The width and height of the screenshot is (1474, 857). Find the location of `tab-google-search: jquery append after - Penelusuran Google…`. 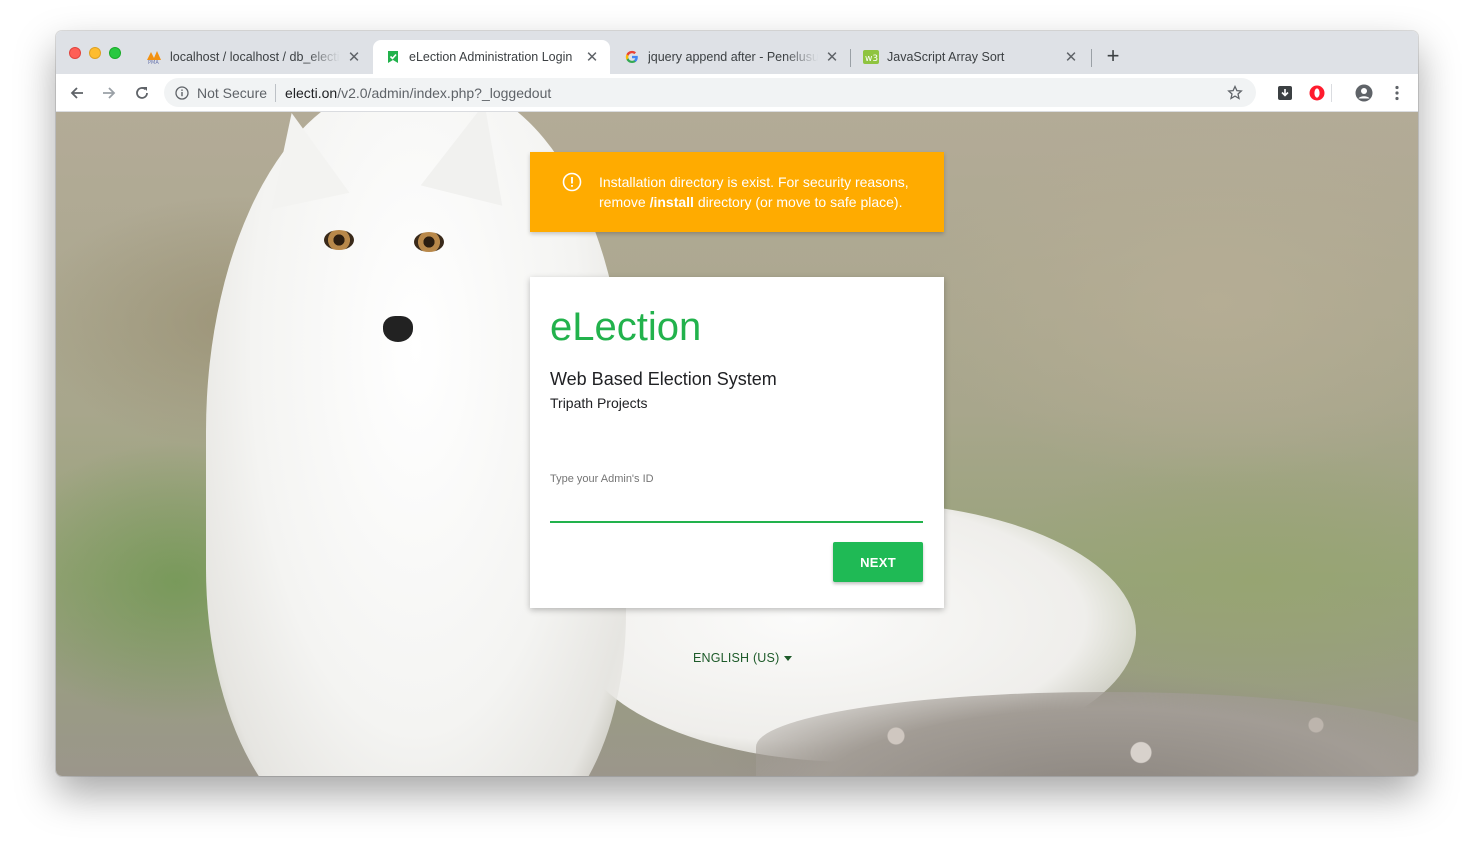

tab-google-search: jquery append after - Penelusuran Google… is located at coordinates (731, 57).